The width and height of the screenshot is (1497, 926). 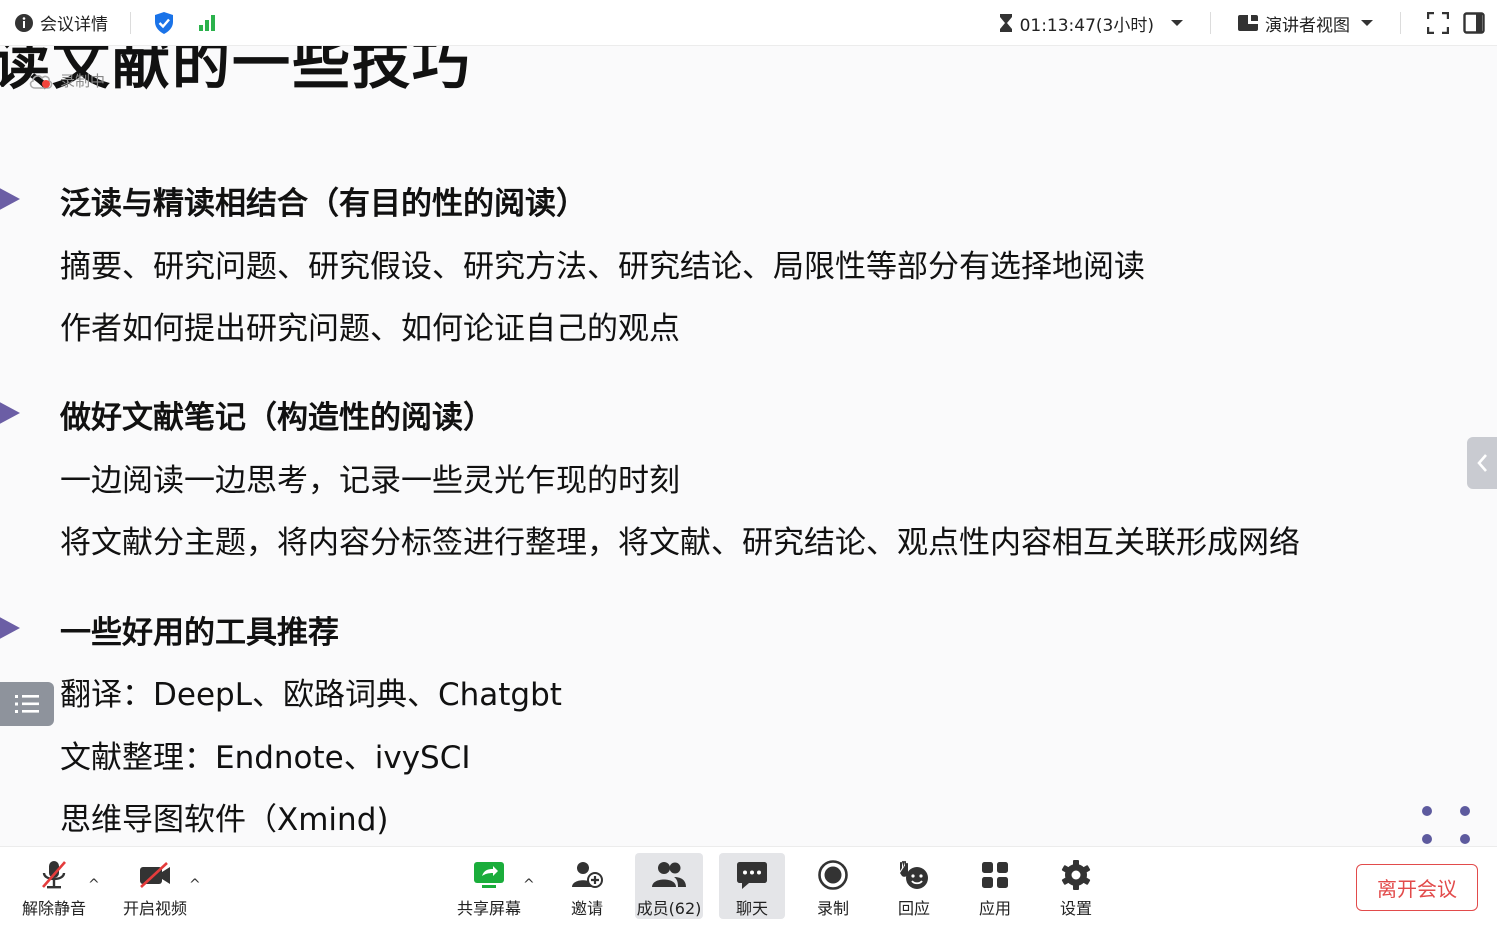 I want to click on members-label: 成员(62), so click(x=669, y=908).